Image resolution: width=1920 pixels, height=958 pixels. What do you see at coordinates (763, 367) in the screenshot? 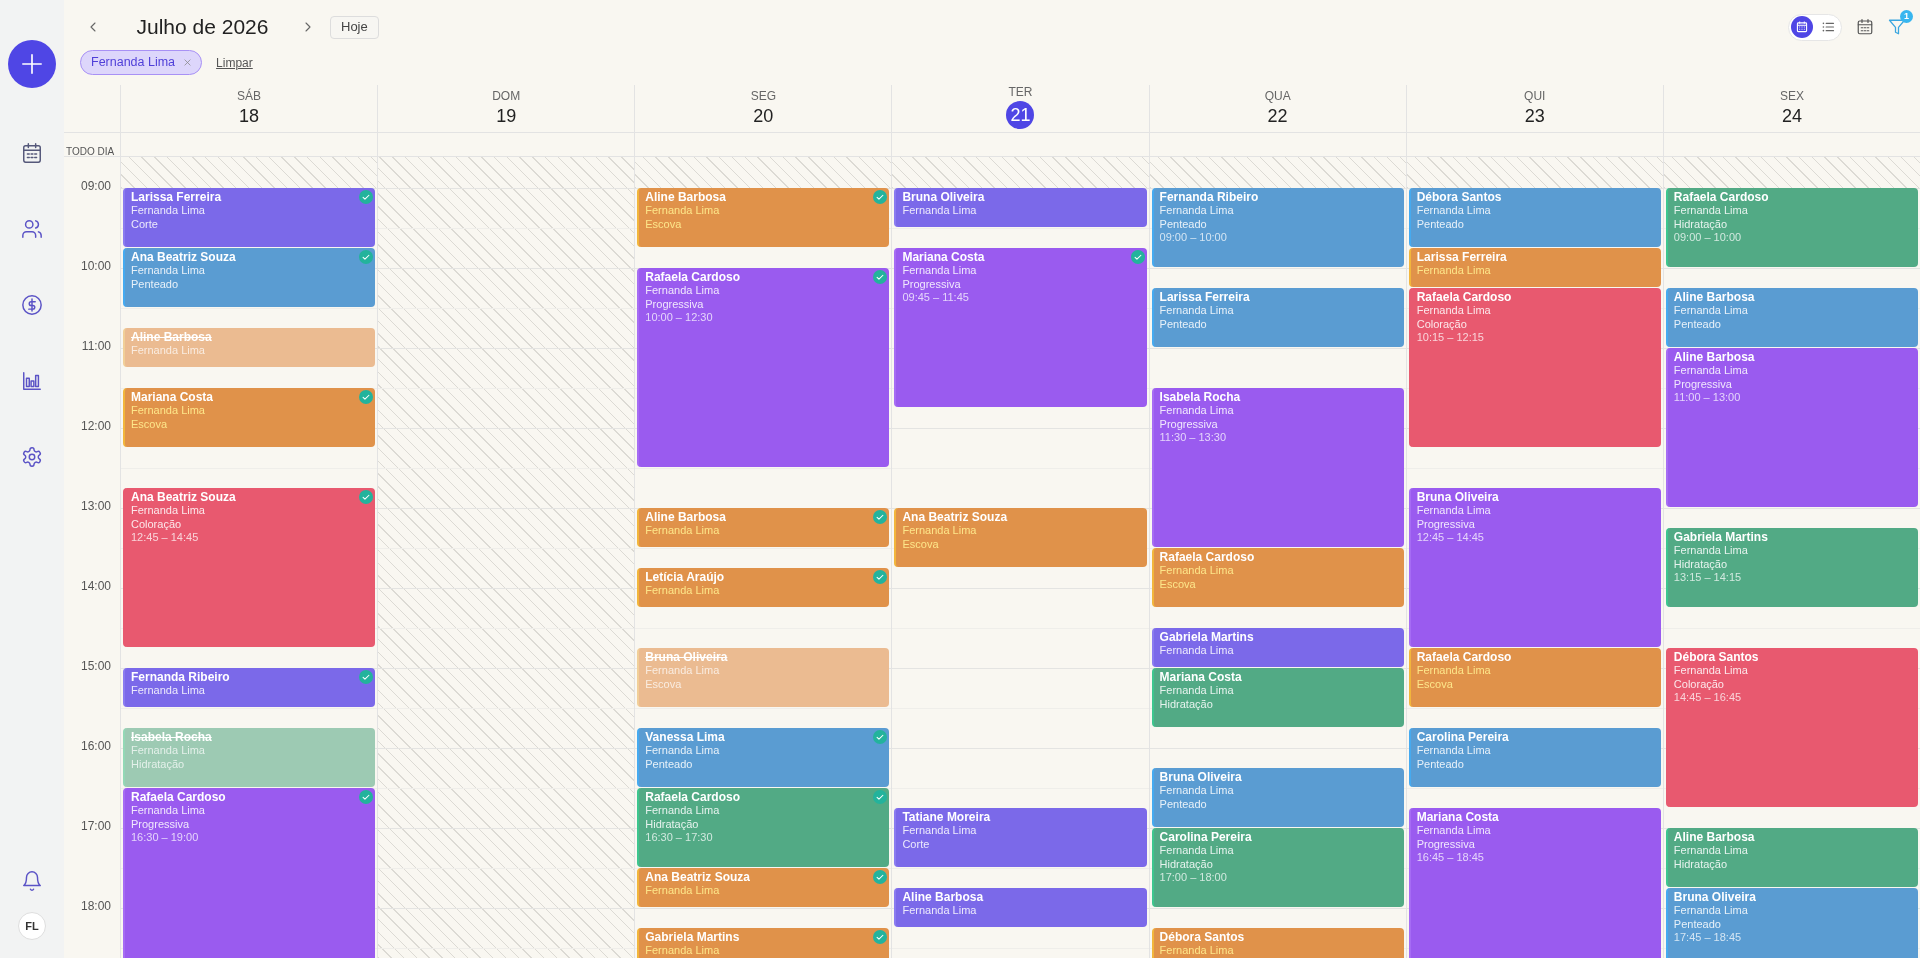
I see `appointment-card: Rafaela Cardoso Fernanda Lima Progressiva 10:00 – 12:30` at bounding box center [763, 367].